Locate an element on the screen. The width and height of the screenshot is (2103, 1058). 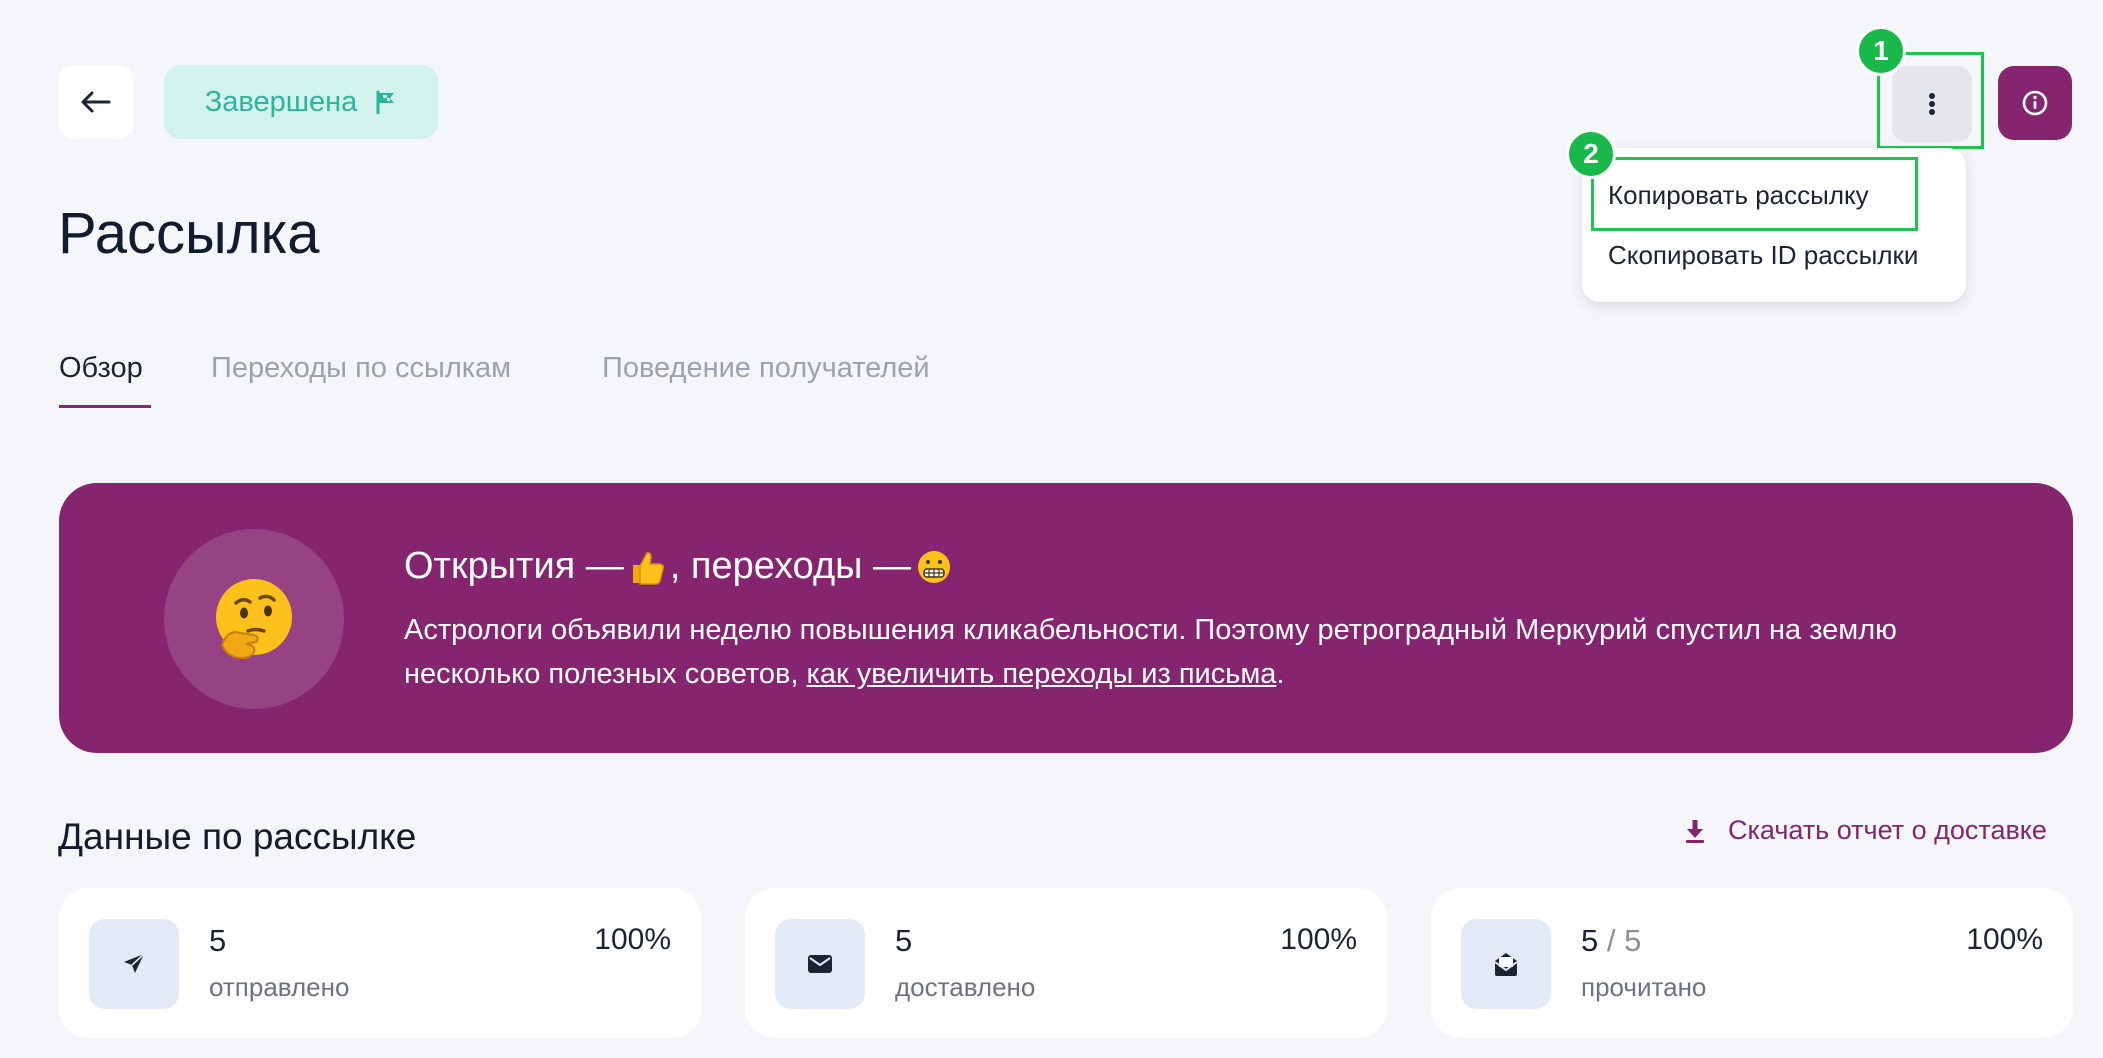
info-button is located at coordinates (2035, 103).